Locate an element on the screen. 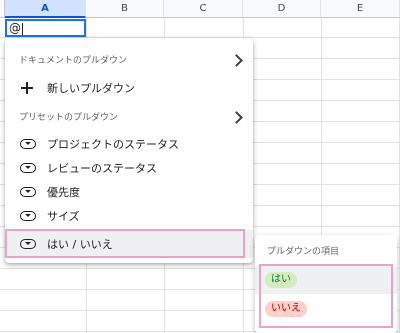 The width and height of the screenshot is (400, 333). preset-item-label: レビューのステータス is located at coordinates (102, 168).